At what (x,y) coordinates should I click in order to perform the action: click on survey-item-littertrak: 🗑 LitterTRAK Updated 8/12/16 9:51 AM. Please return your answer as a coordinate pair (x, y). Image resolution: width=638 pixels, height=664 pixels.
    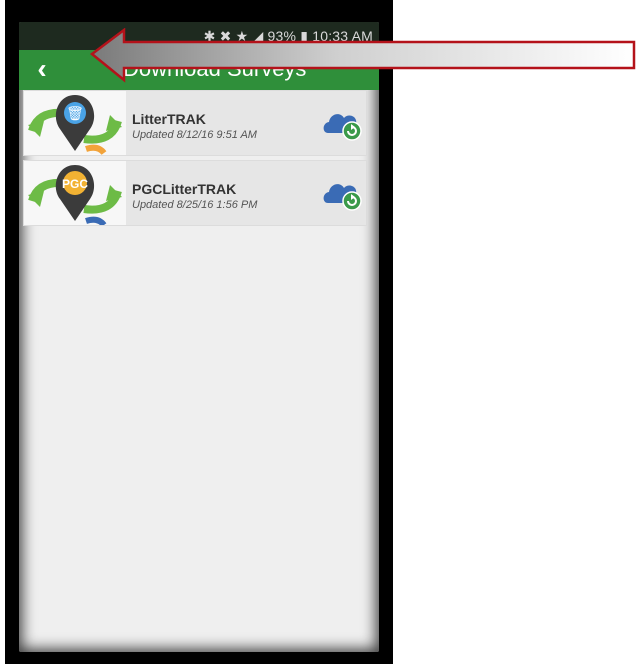
    Looking at the image, I should click on (195, 123).